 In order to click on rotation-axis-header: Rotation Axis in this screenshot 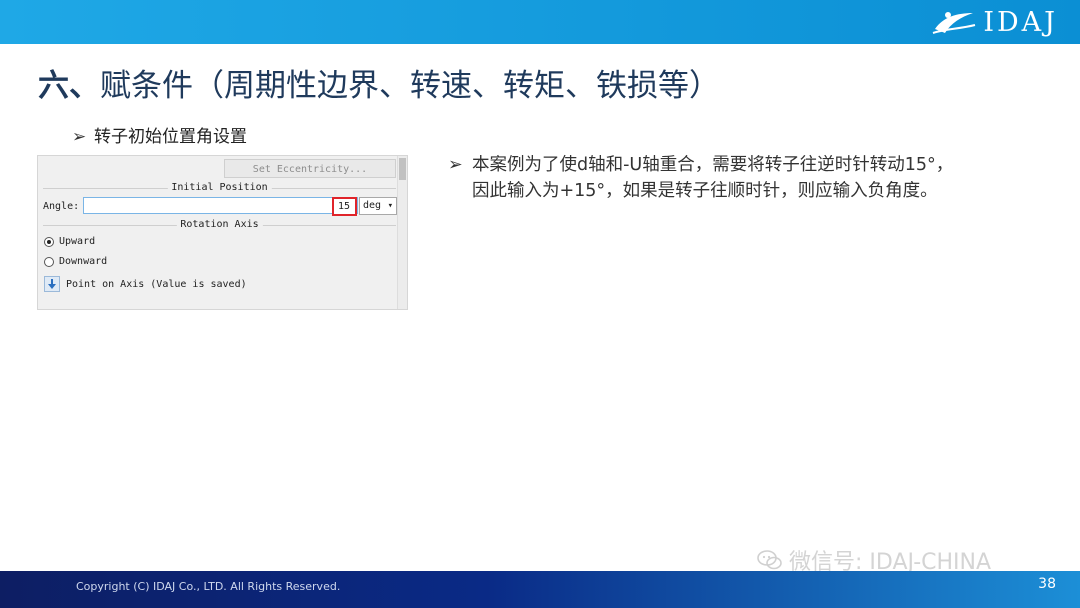, I will do `click(219, 225)`.